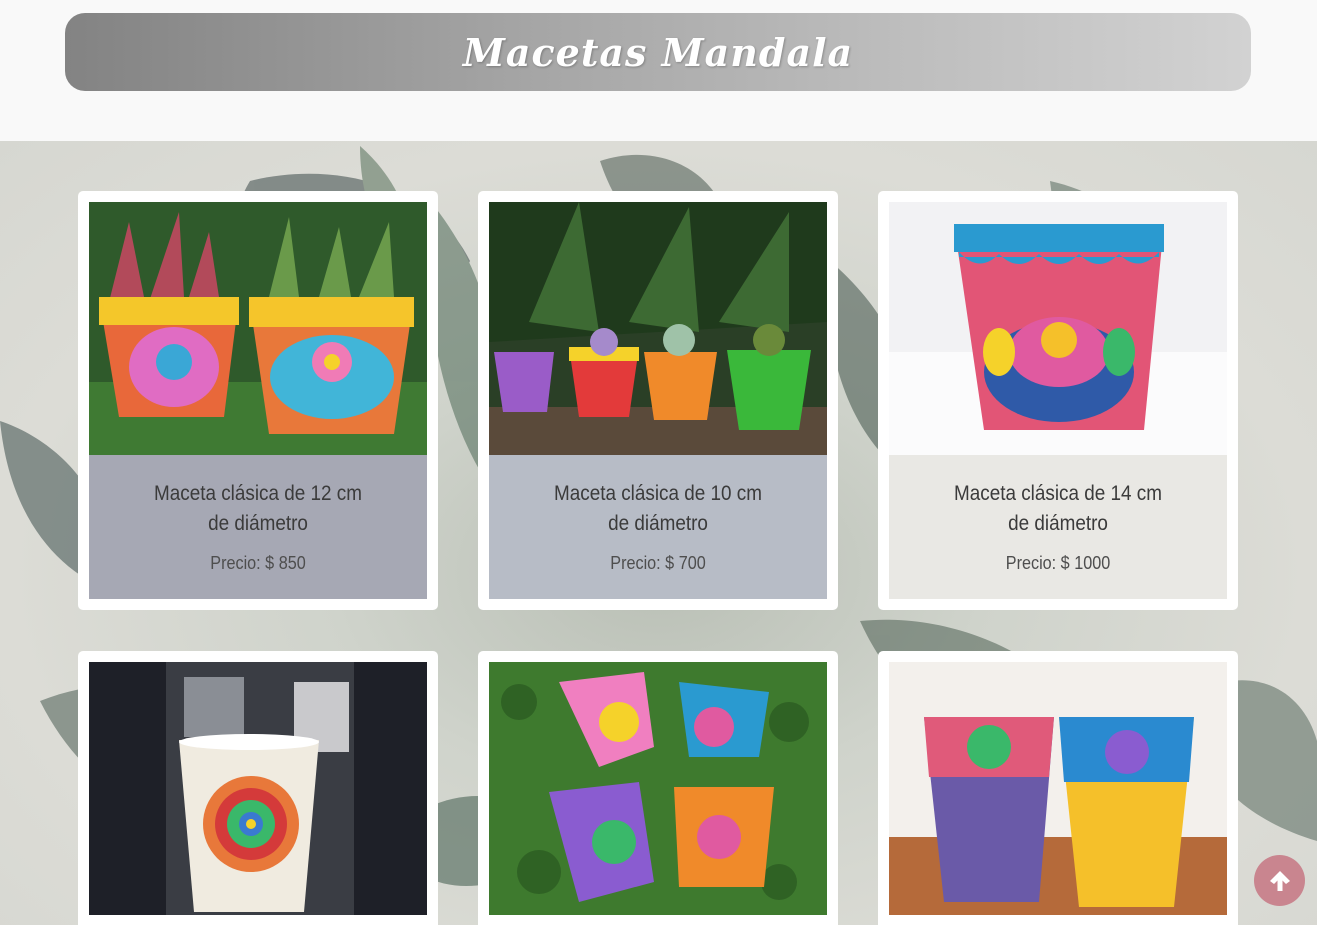 The width and height of the screenshot is (1317, 925). What do you see at coordinates (258, 563) in the screenshot?
I see `product-price: Precio: $ 850` at bounding box center [258, 563].